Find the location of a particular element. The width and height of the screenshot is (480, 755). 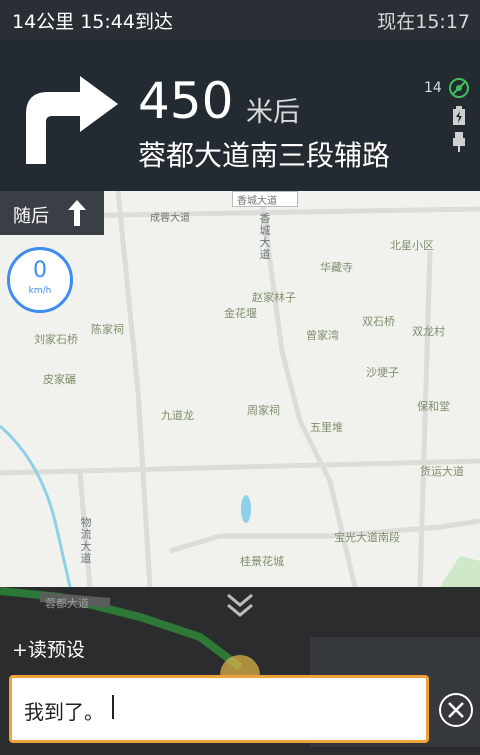

poi-label: 九道龙 is located at coordinates (177, 415).